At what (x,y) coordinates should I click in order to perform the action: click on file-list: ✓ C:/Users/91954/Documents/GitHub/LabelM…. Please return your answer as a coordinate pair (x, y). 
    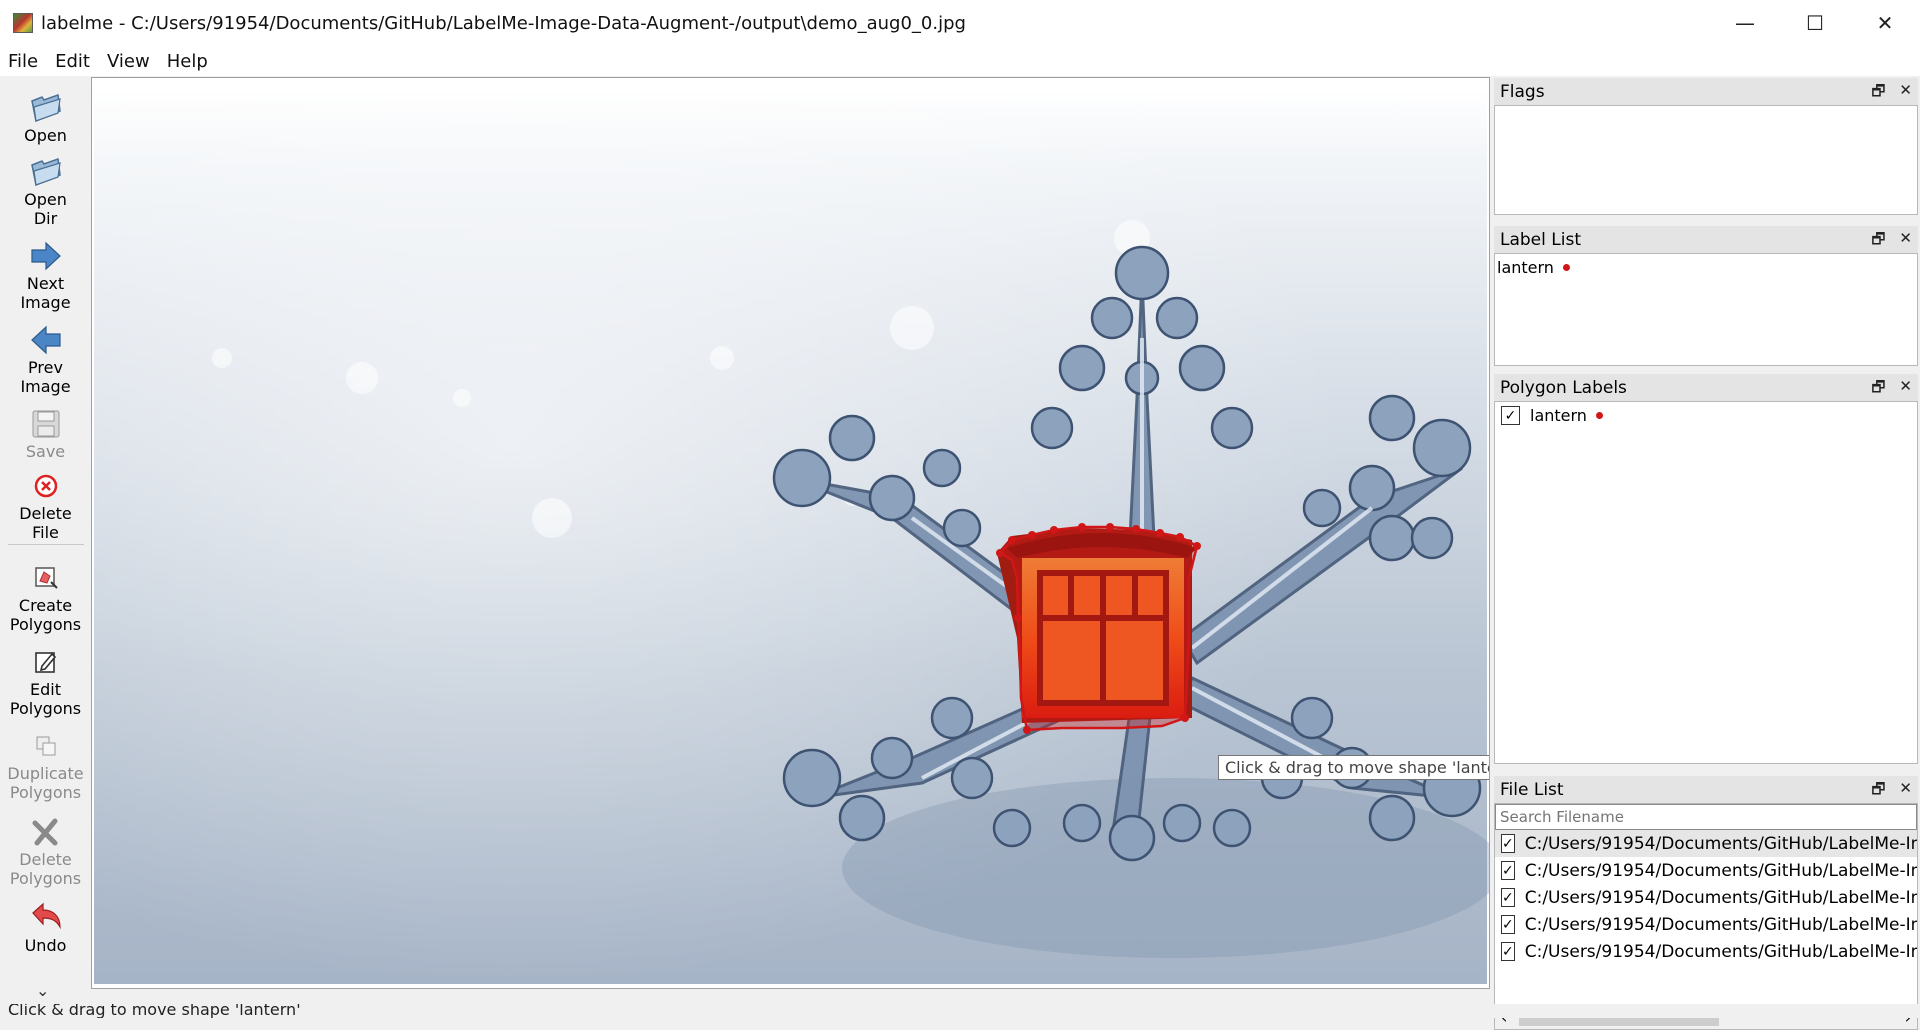
    Looking at the image, I should click on (1706, 916).